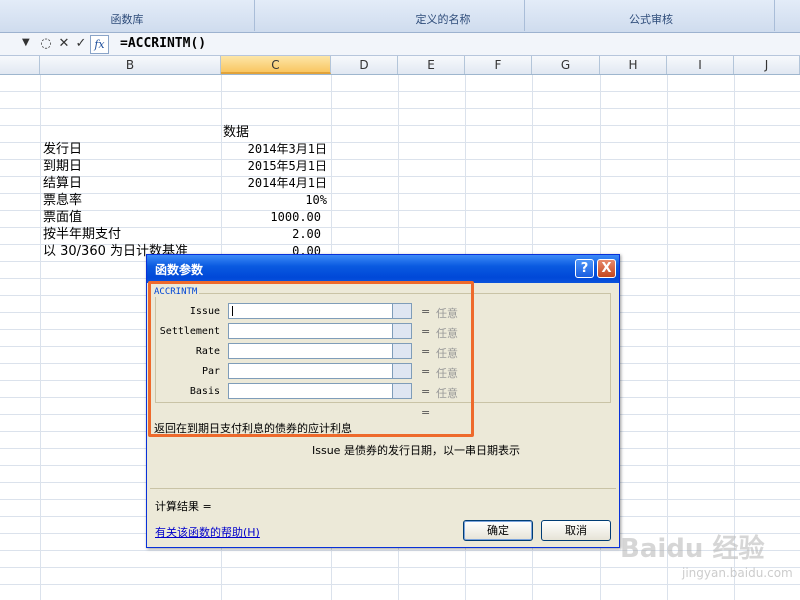  I want to click on corner-cell, so click(20, 65).